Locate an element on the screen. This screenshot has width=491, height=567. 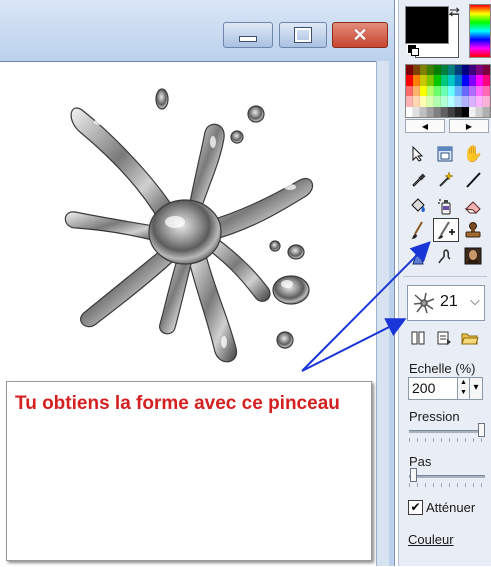
airbrush-tool is located at coordinates (445, 206).